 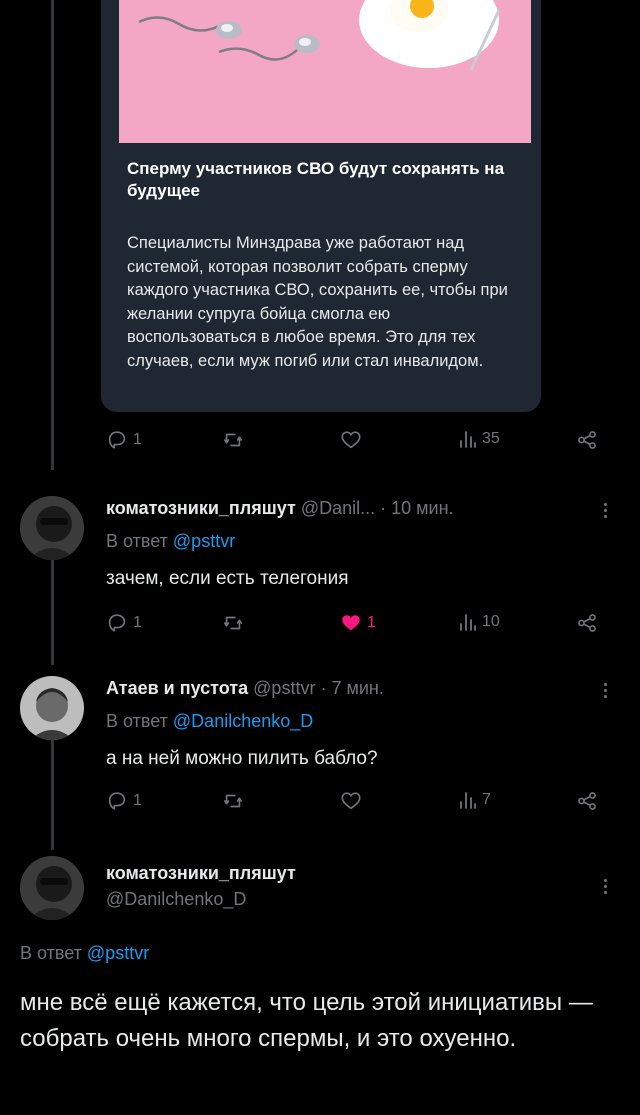 I want to click on article-image, so click(x=325, y=71).